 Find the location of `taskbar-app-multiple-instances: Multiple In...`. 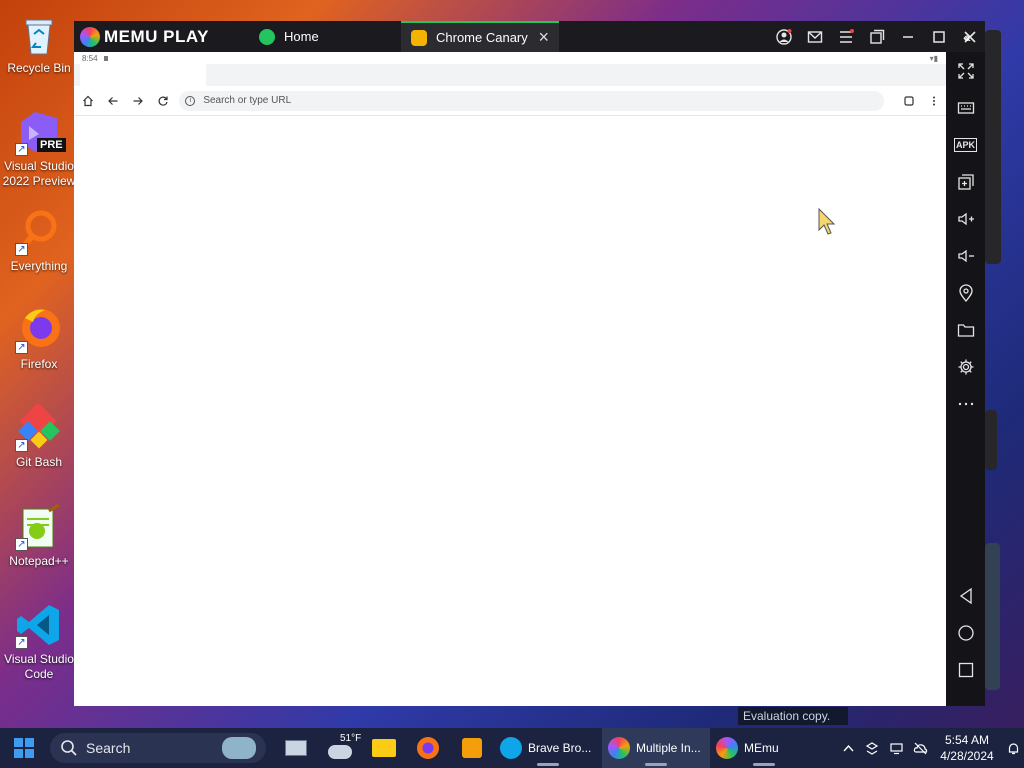

taskbar-app-multiple-instances: Multiple In... is located at coordinates (656, 748).